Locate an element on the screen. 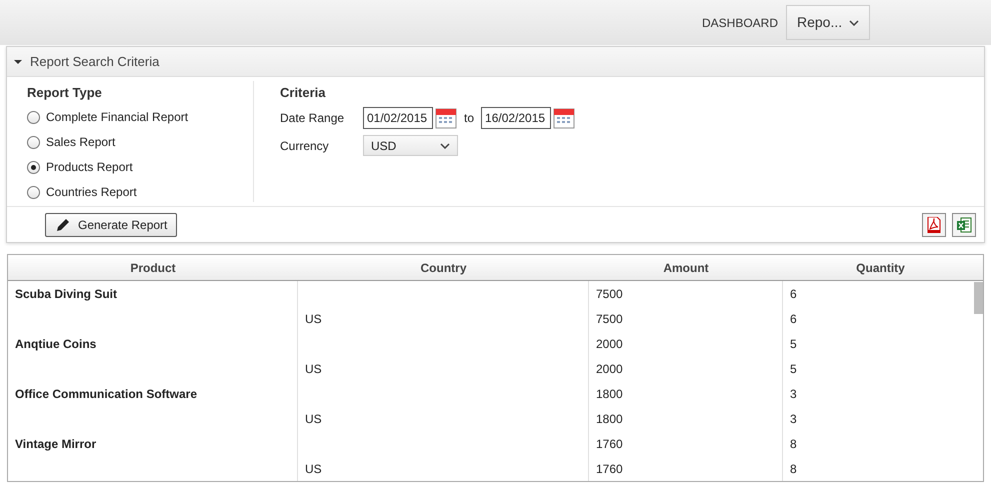  pencil-icon is located at coordinates (63, 224).